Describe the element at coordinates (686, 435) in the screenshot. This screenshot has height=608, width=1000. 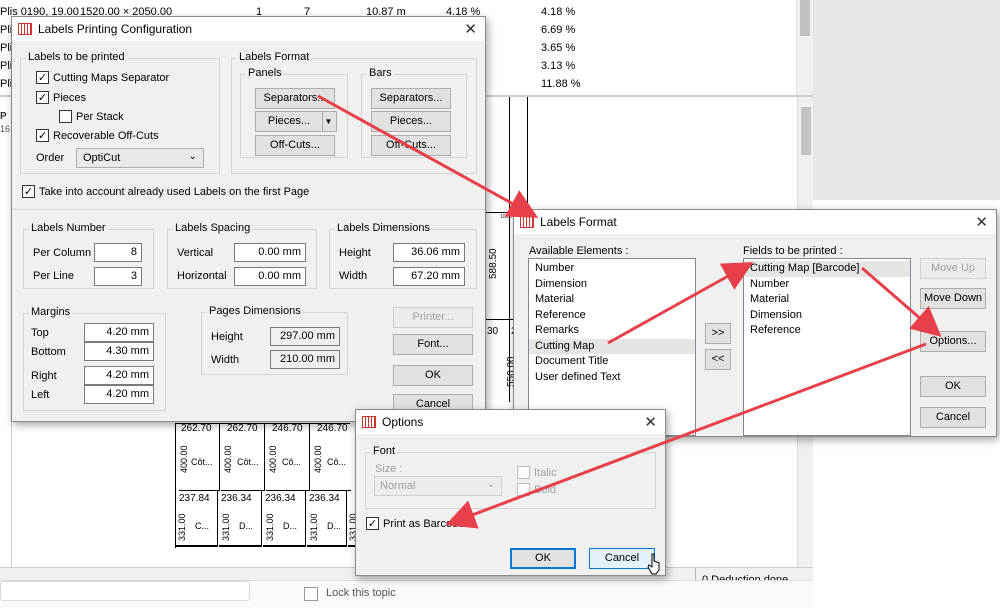
I see `arrow-options-to-barcode` at that location.